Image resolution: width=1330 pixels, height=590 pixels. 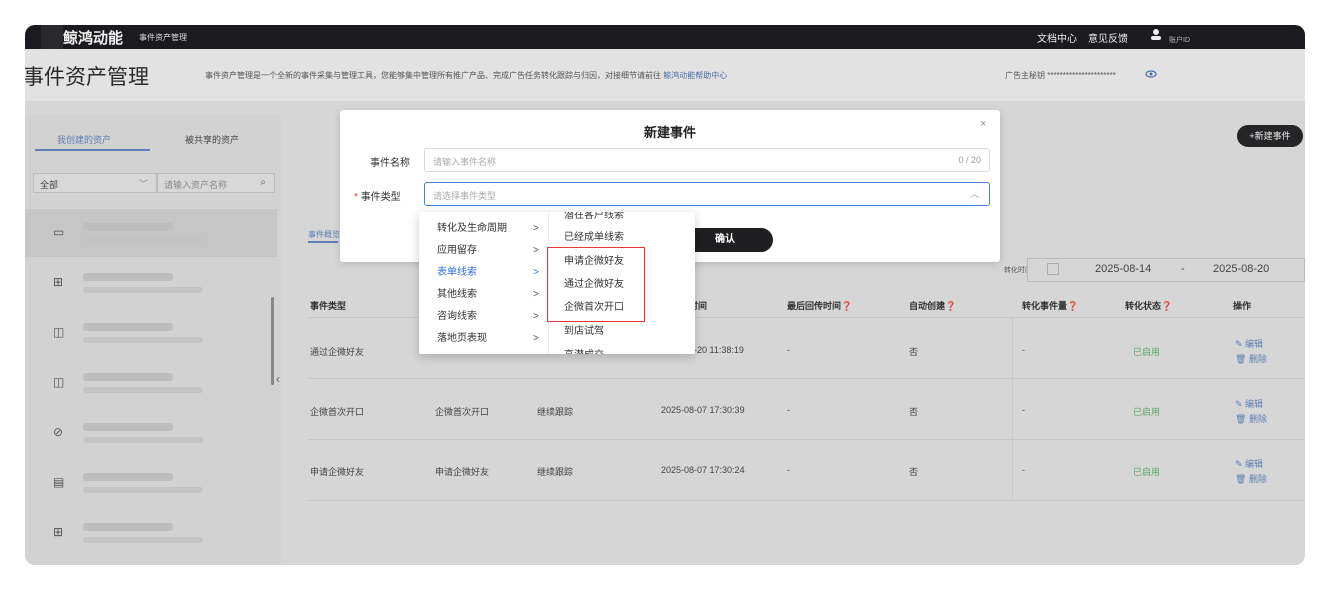 What do you see at coordinates (151, 233) in the screenshot?
I see `asset-item: ▭` at bounding box center [151, 233].